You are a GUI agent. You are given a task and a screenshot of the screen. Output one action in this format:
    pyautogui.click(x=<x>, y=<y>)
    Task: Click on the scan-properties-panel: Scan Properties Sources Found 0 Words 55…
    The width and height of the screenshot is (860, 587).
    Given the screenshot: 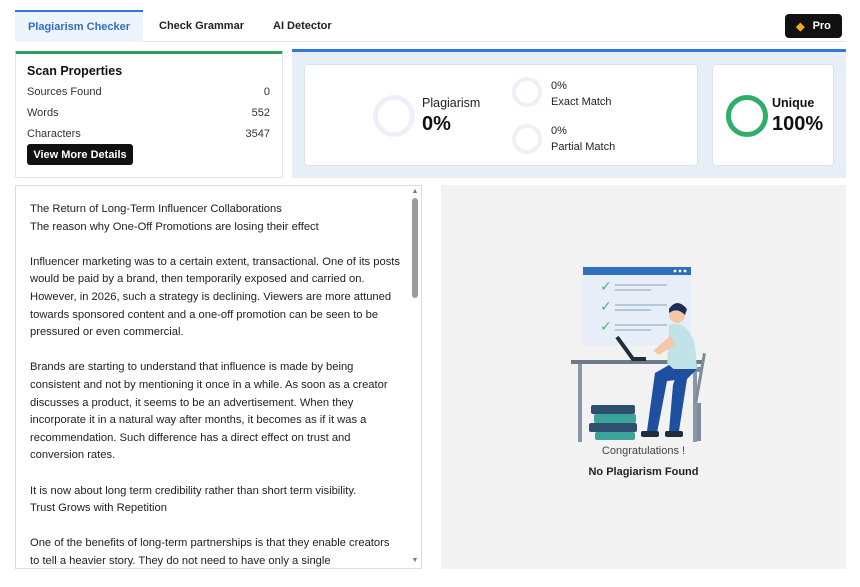 What is the action you would take?
    pyautogui.click(x=149, y=114)
    